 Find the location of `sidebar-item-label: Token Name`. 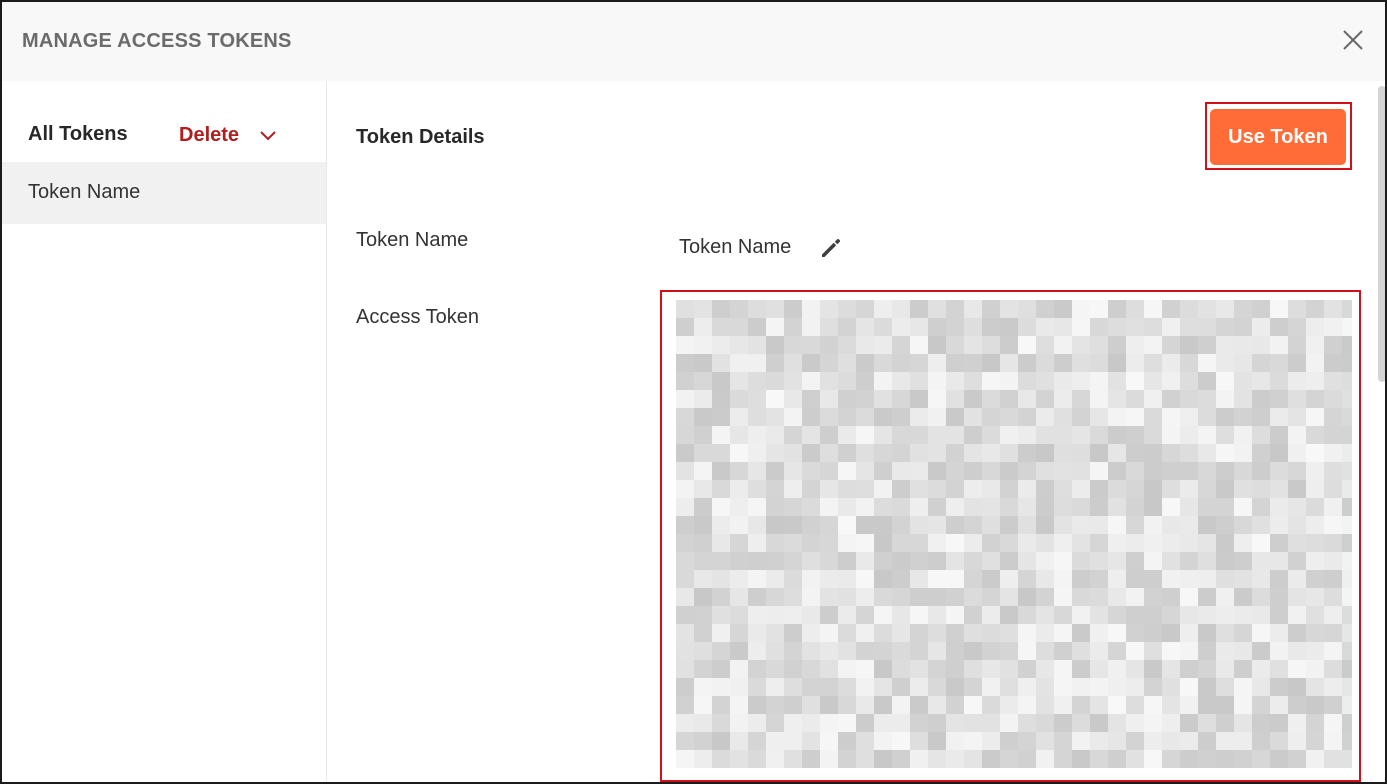

sidebar-item-label: Token Name is located at coordinates (84, 192).